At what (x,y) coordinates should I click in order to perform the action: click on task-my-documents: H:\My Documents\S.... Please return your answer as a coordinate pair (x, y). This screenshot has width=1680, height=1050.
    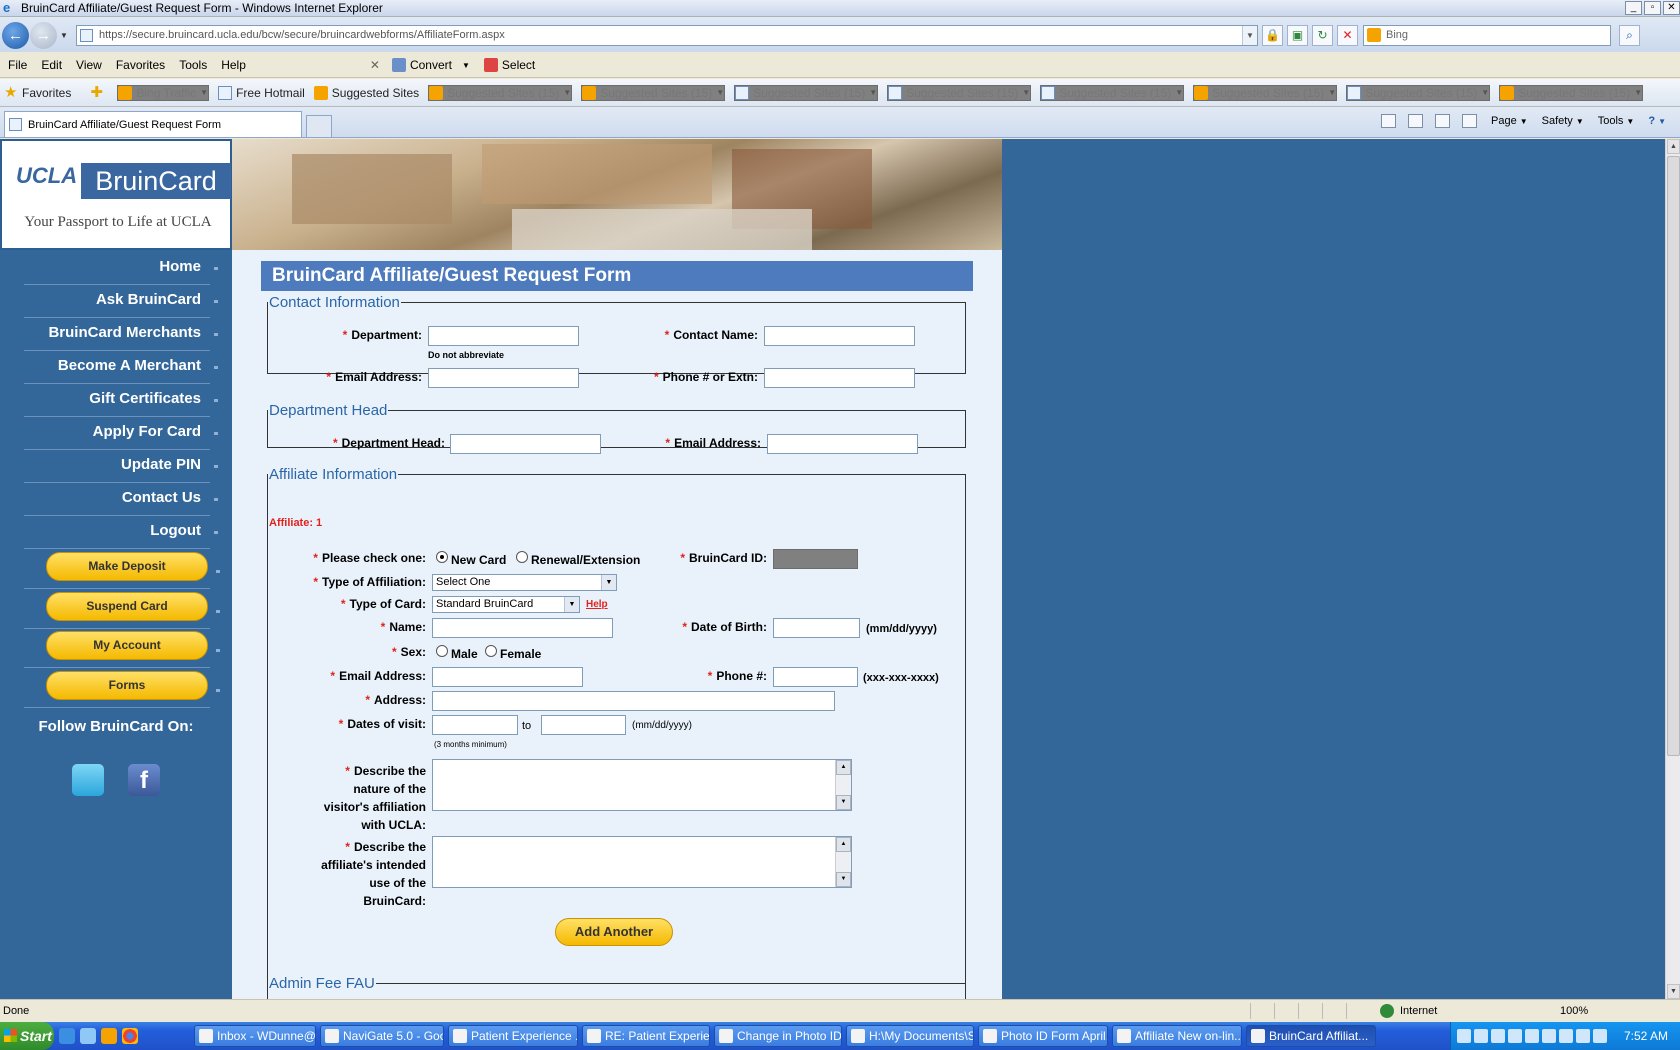
    Looking at the image, I should click on (910, 1036).